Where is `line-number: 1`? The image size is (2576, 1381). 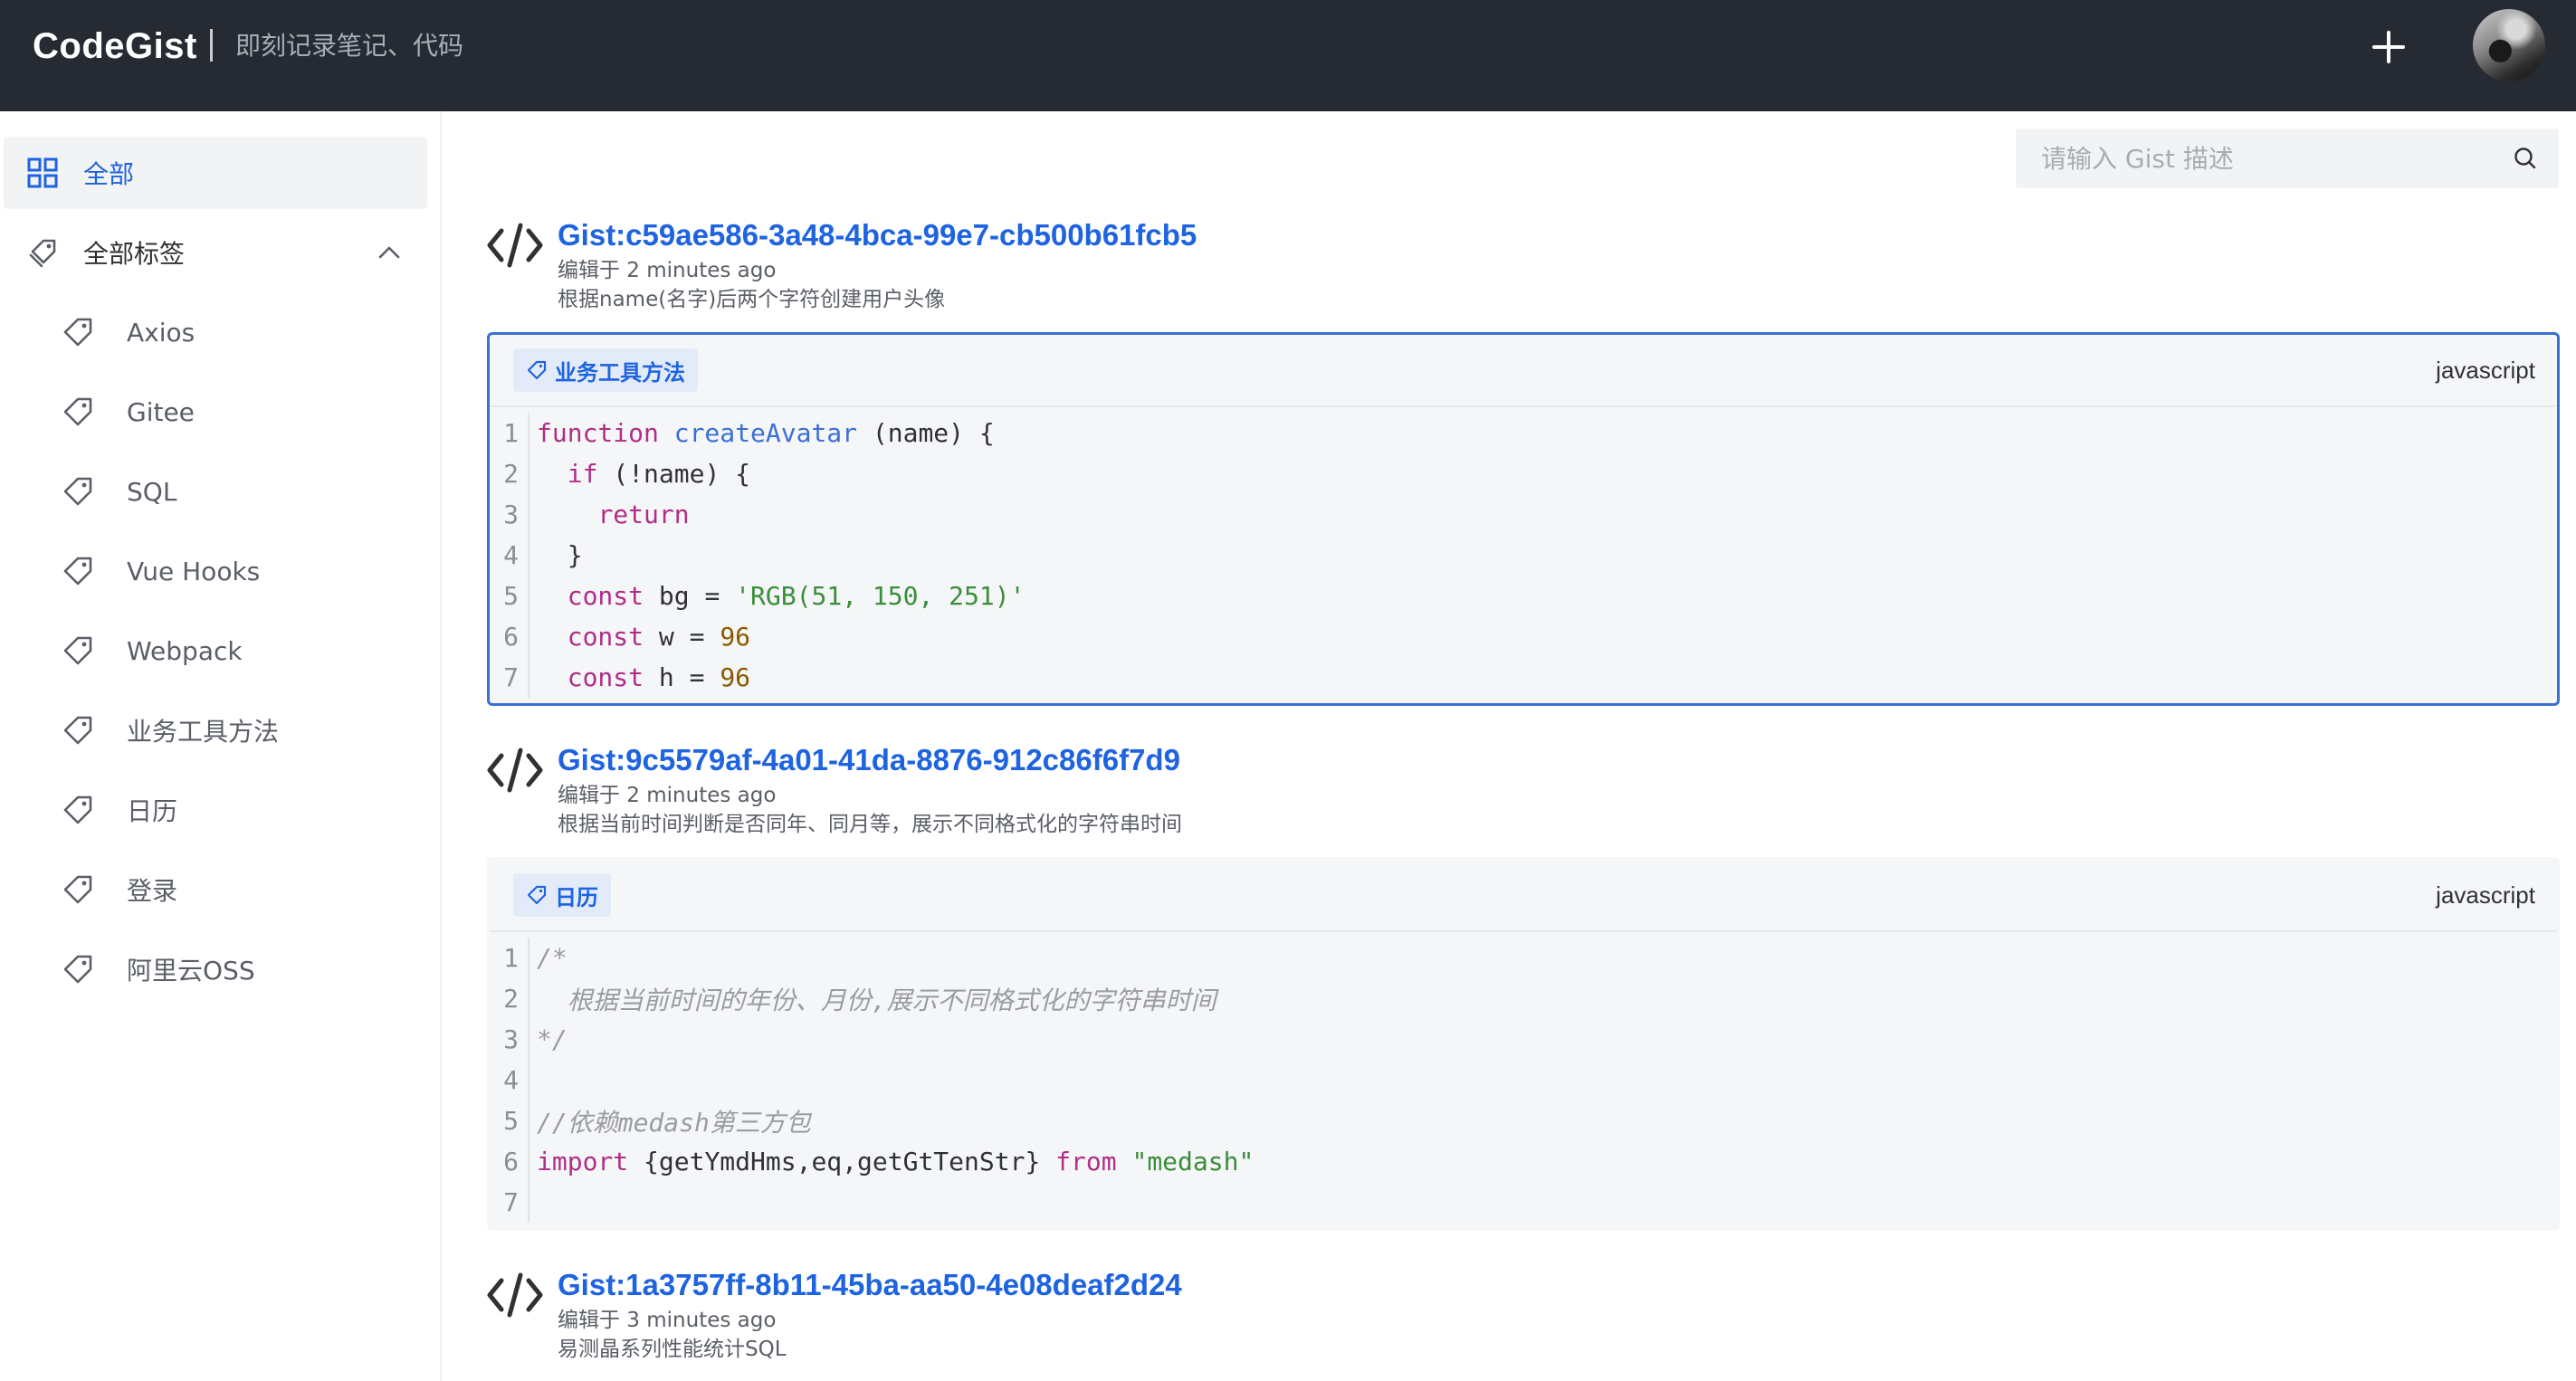
line-number: 1 is located at coordinates (510, 958).